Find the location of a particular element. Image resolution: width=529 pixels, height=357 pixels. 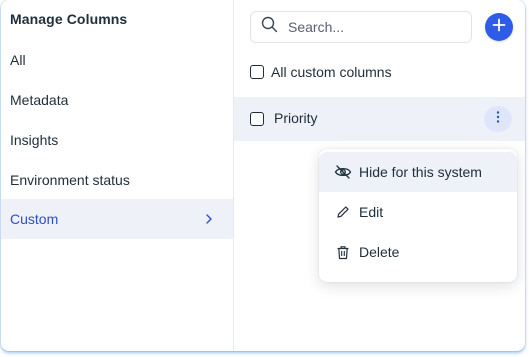

search-box is located at coordinates (361, 27).